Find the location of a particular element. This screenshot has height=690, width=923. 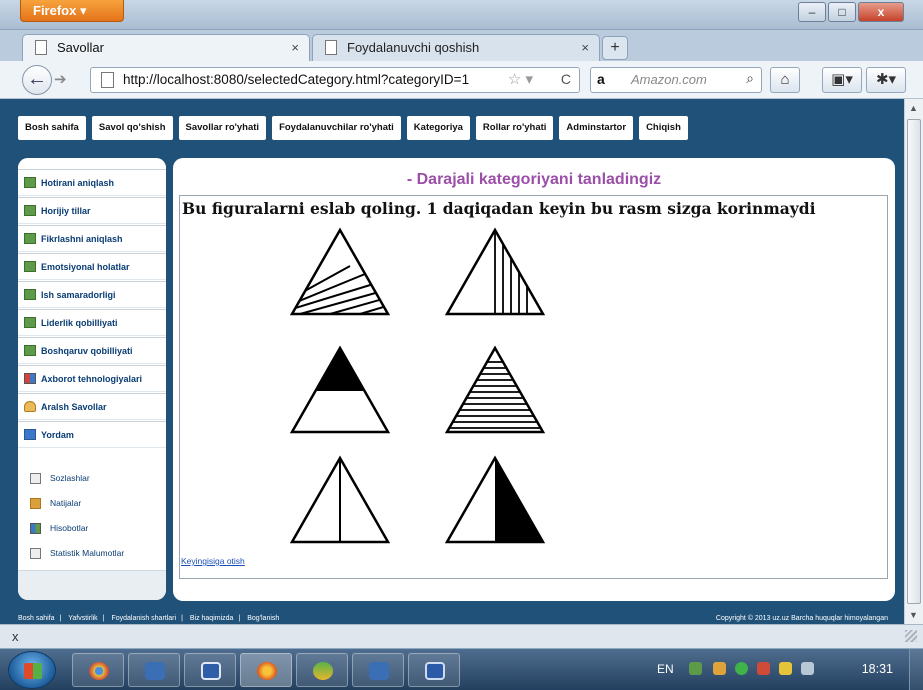

window-titlebar: Firefox ▾ – □ x is located at coordinates (461, 15).